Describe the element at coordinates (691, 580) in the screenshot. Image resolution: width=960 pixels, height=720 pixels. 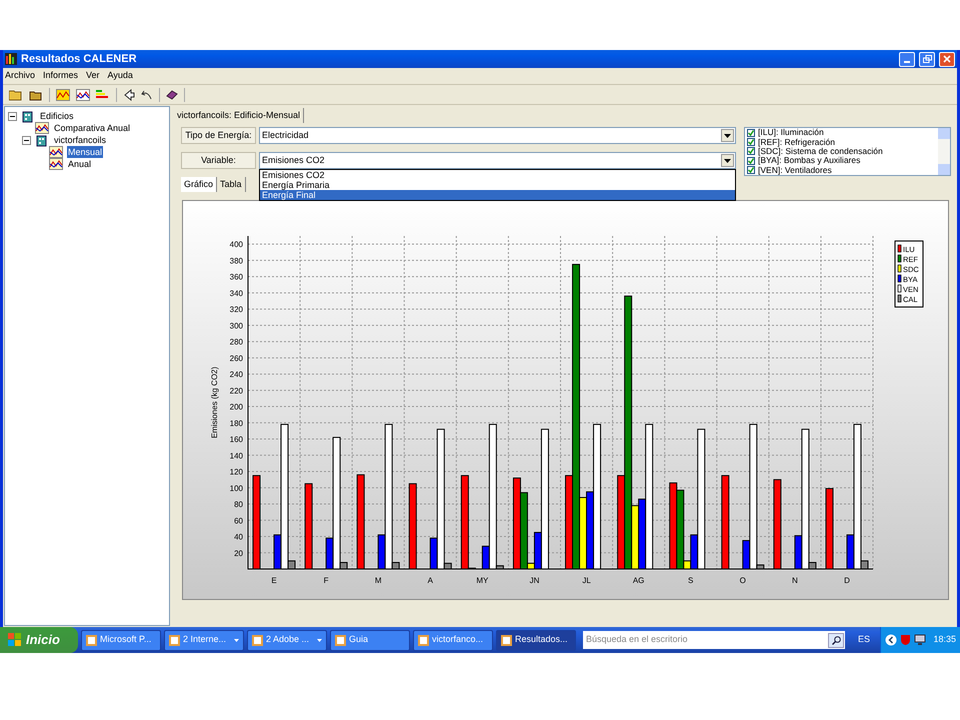
I see `tick-label: S` at that location.